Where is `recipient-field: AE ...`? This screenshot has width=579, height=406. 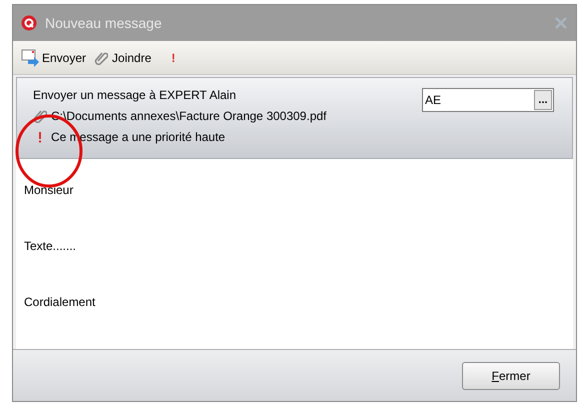 recipient-field: AE ... is located at coordinates (488, 100).